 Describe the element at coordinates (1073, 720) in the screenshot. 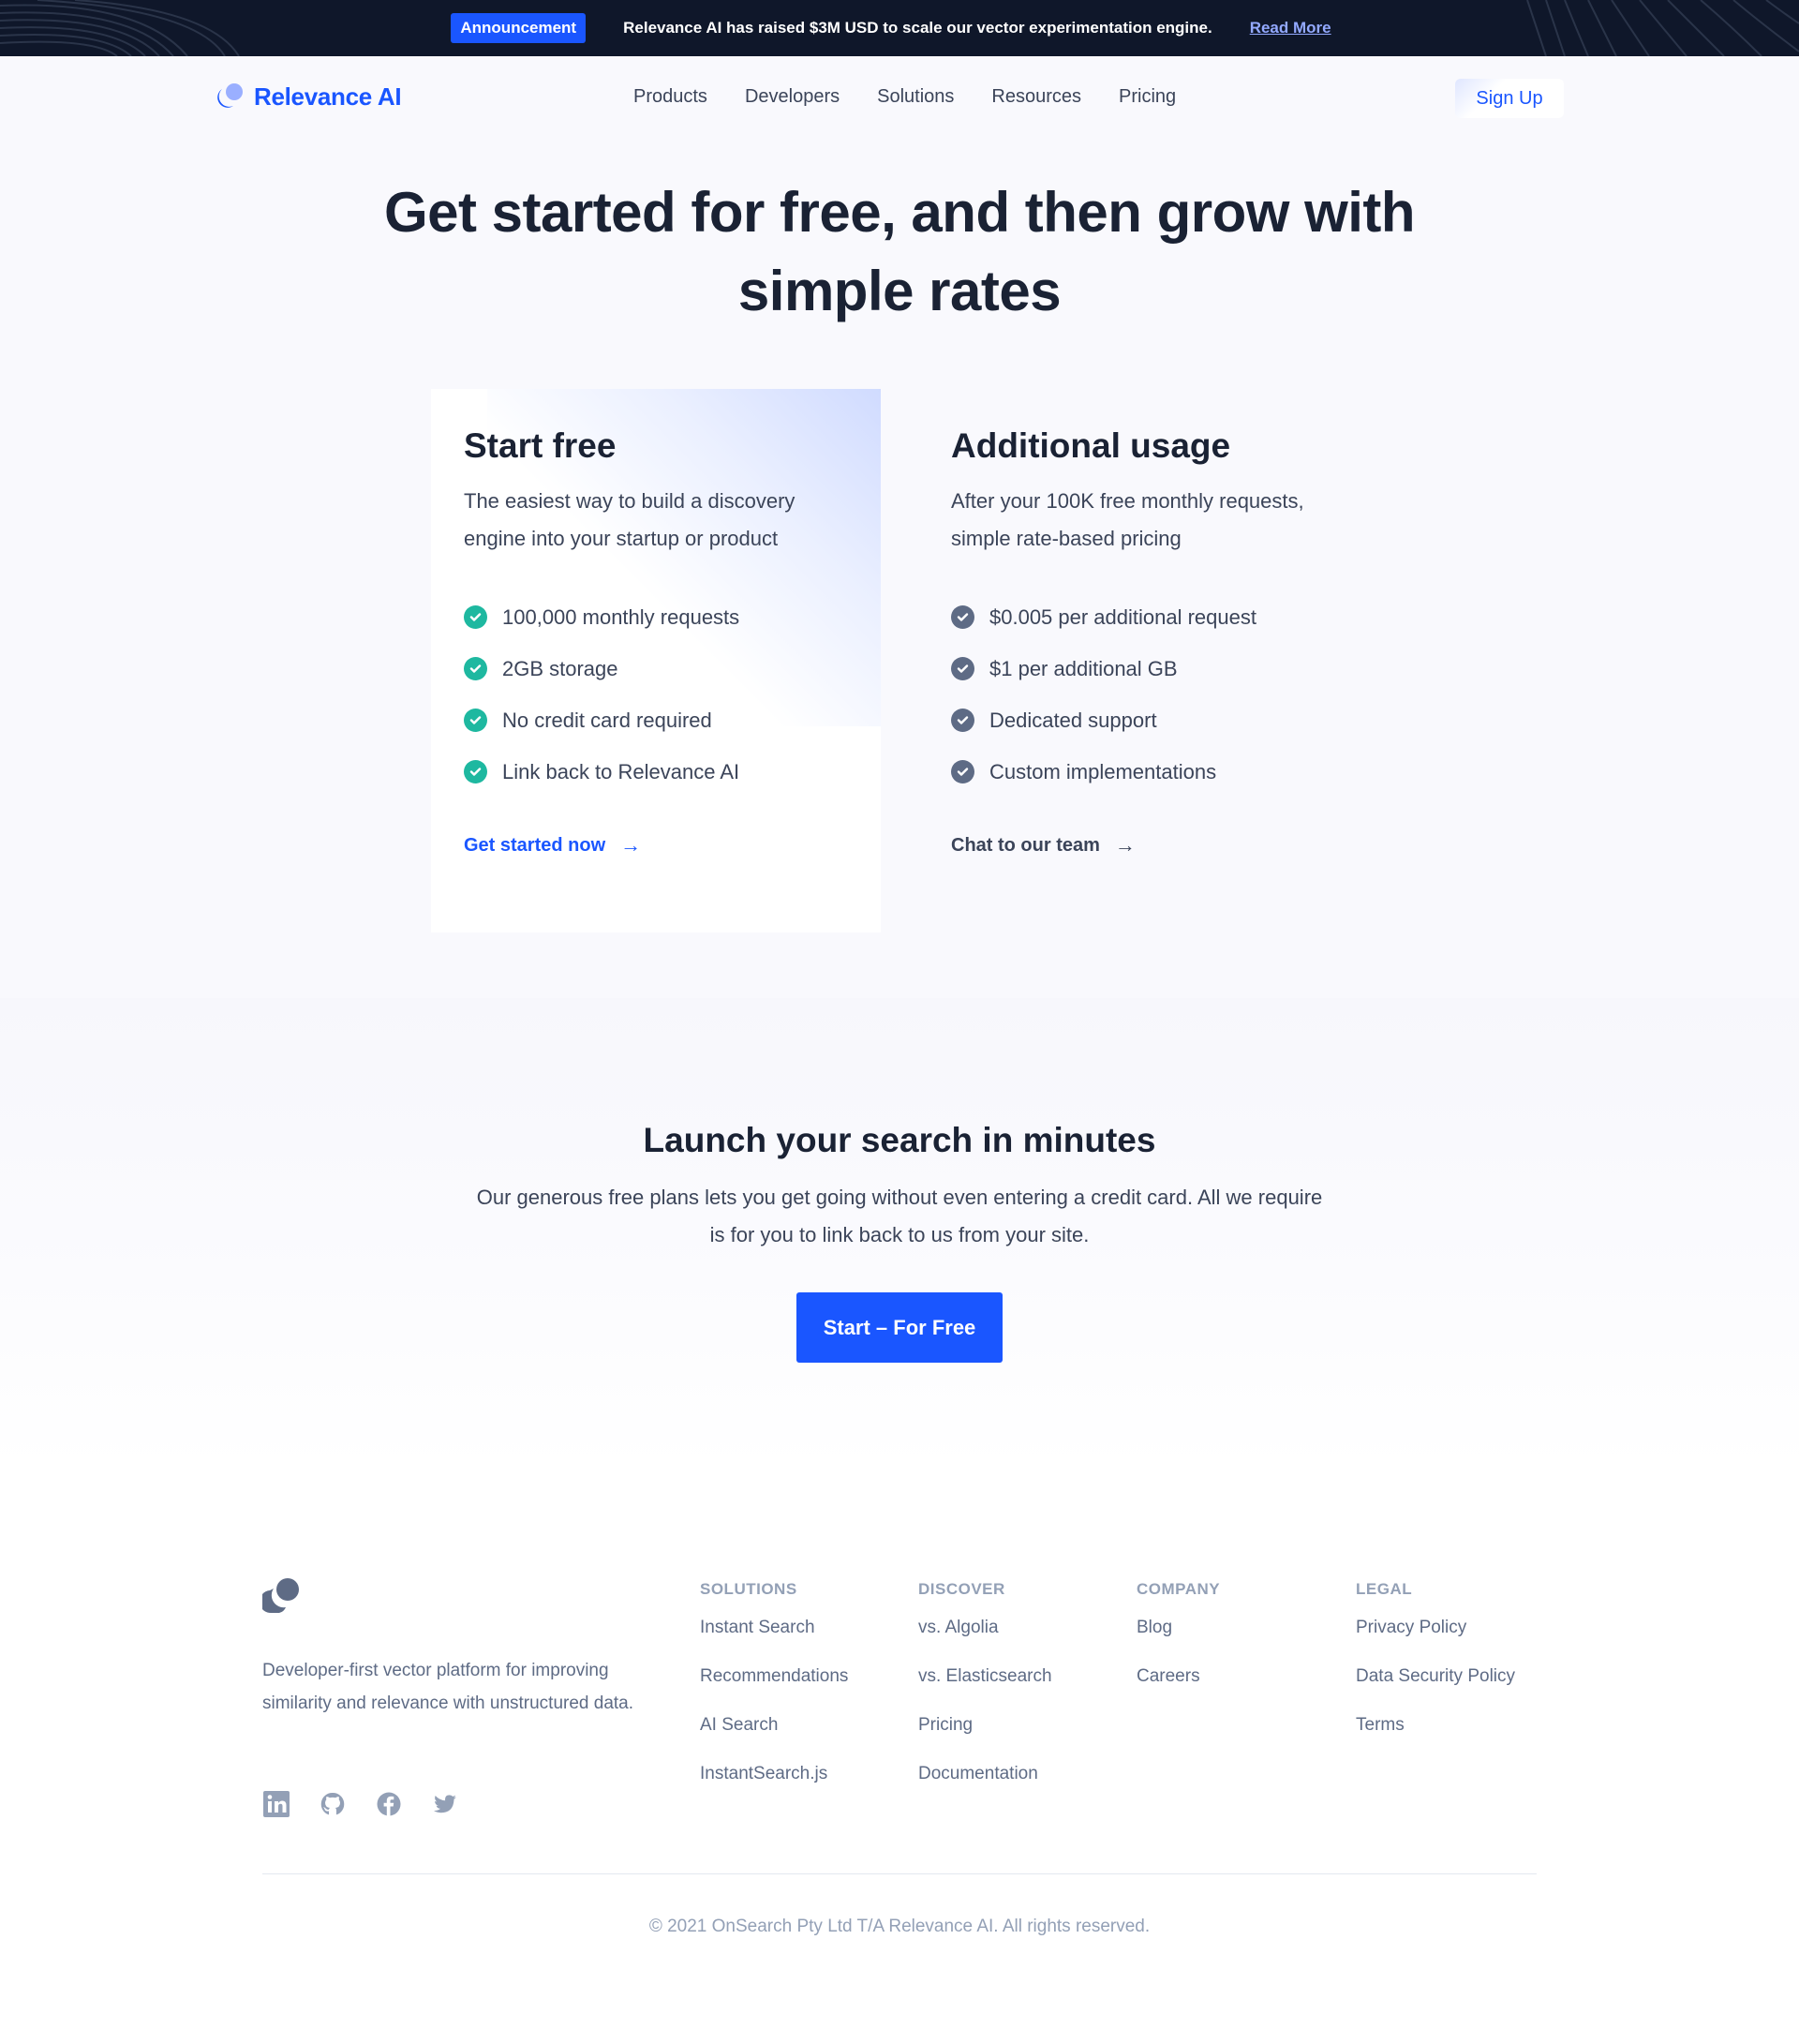

I see `feature-label: Dedicated support` at that location.